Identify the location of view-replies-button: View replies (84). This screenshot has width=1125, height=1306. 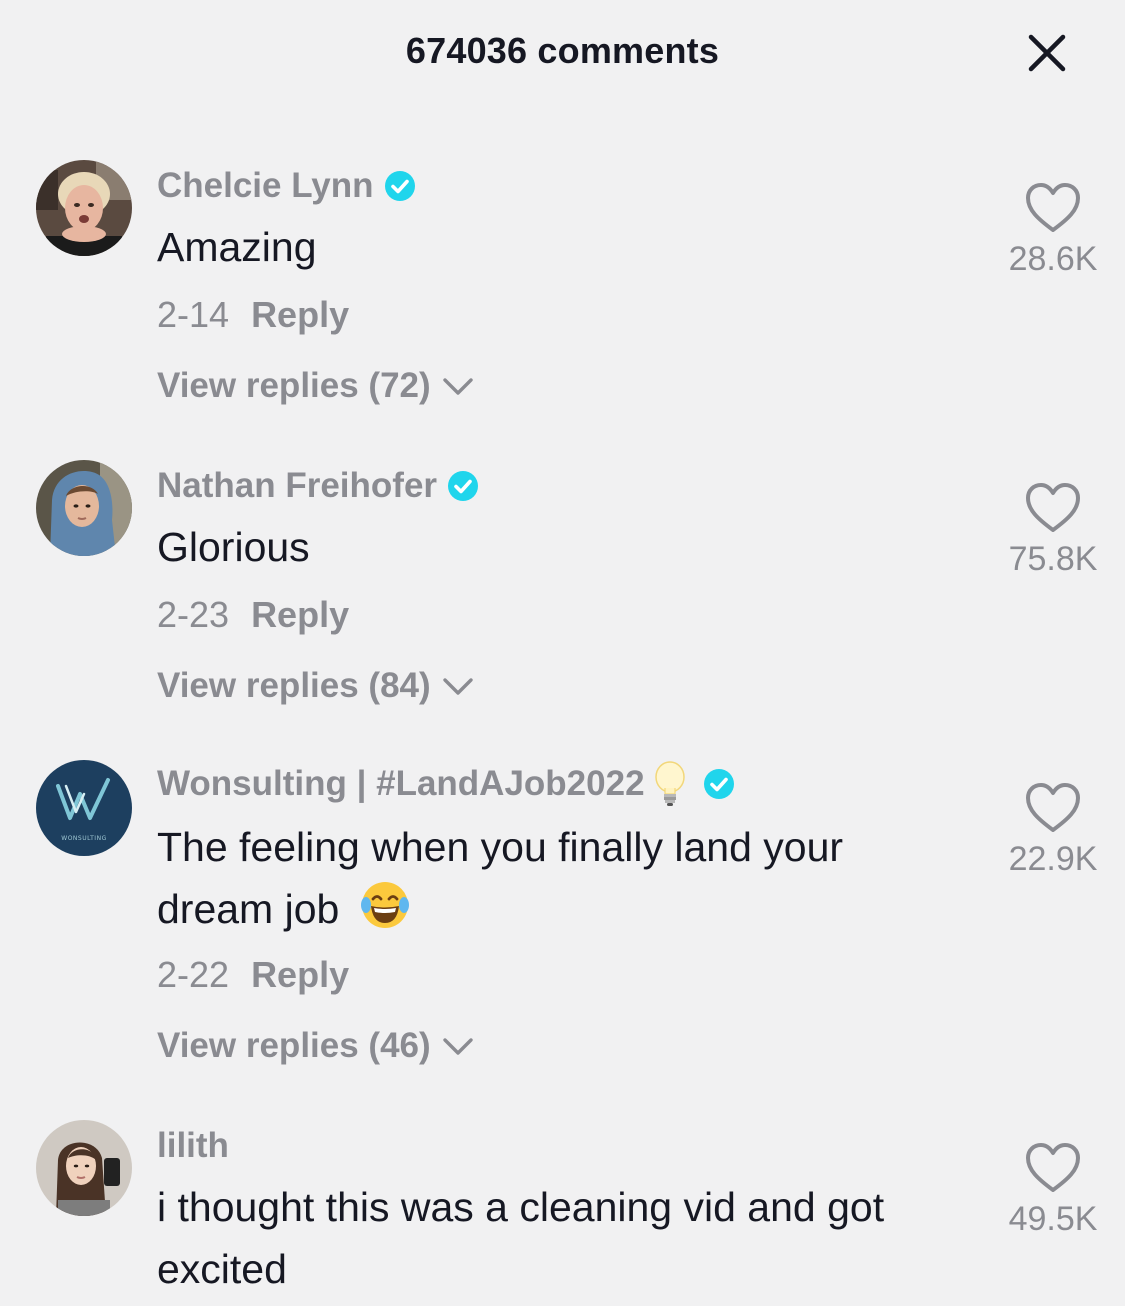
(316, 686).